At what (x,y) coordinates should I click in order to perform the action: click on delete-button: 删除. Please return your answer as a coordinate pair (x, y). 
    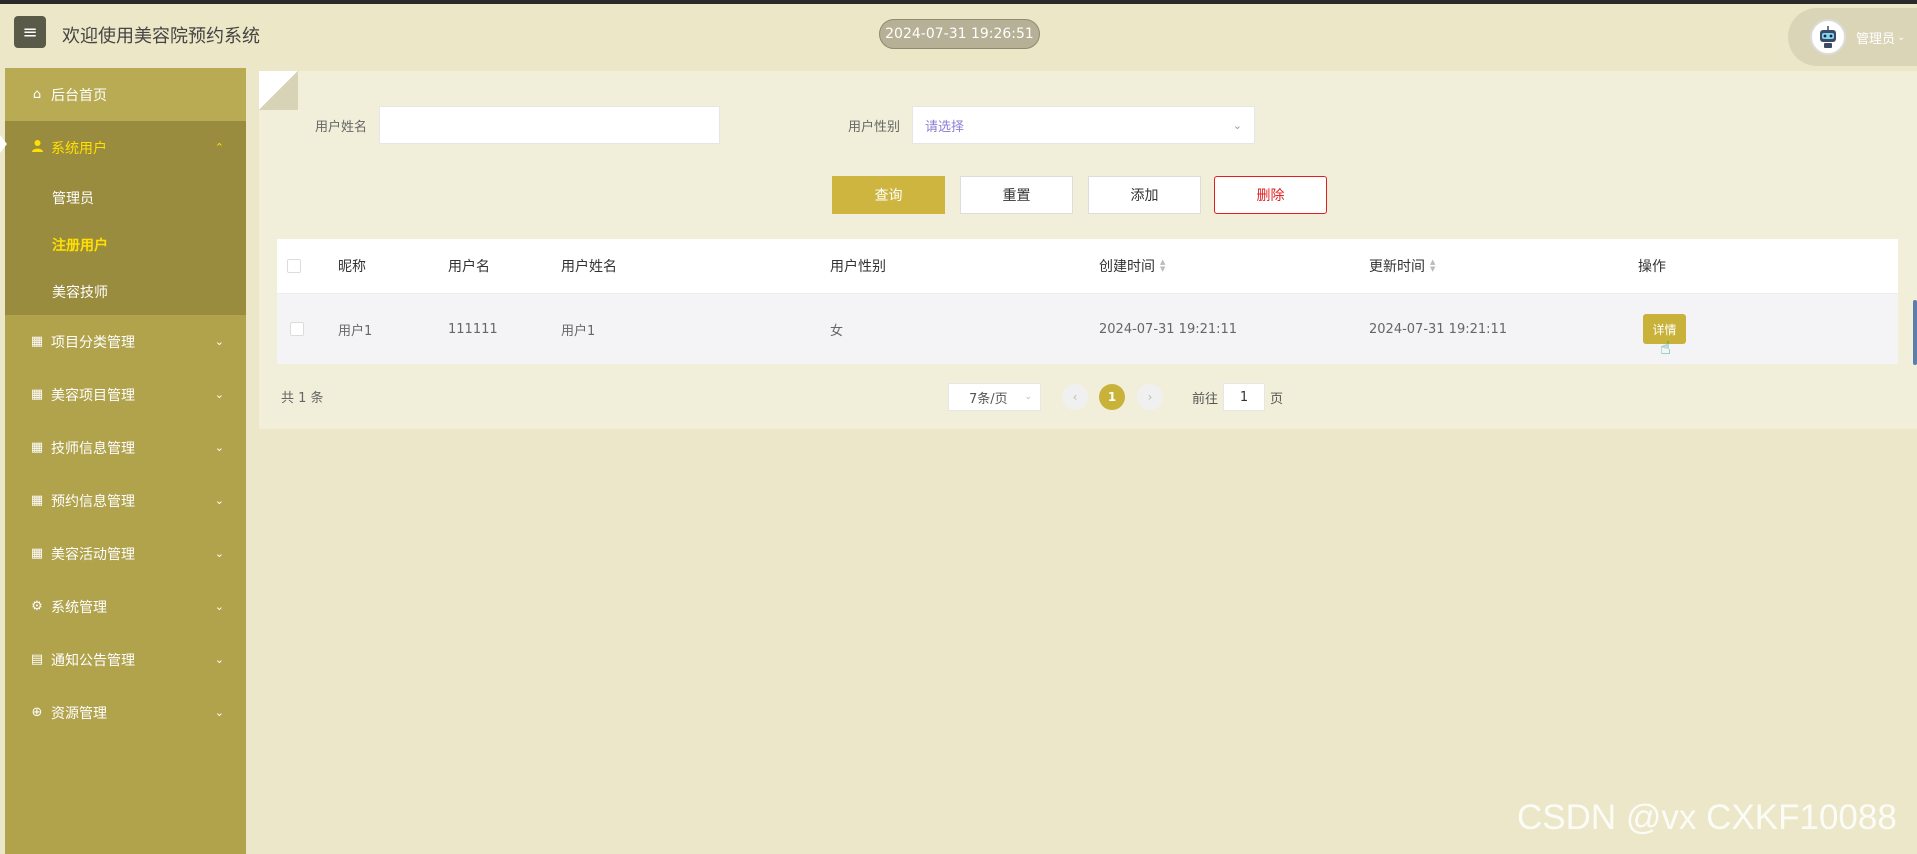
    Looking at the image, I should click on (1270, 195).